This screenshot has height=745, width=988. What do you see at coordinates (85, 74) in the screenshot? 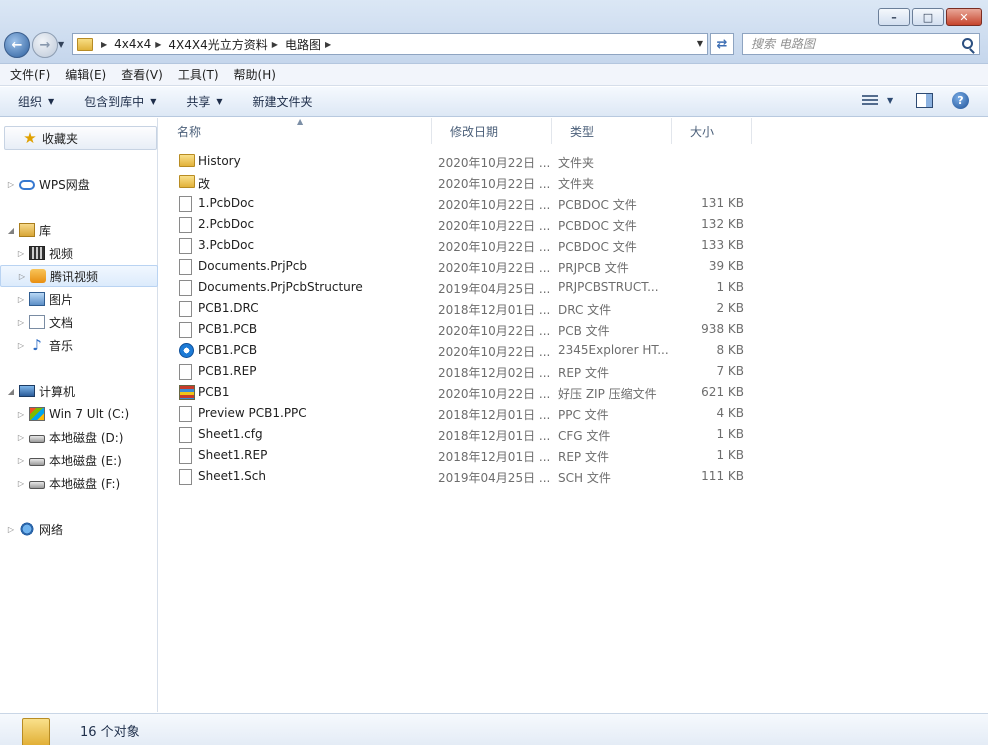
I see `menu-edit: 编辑(E)` at bounding box center [85, 74].